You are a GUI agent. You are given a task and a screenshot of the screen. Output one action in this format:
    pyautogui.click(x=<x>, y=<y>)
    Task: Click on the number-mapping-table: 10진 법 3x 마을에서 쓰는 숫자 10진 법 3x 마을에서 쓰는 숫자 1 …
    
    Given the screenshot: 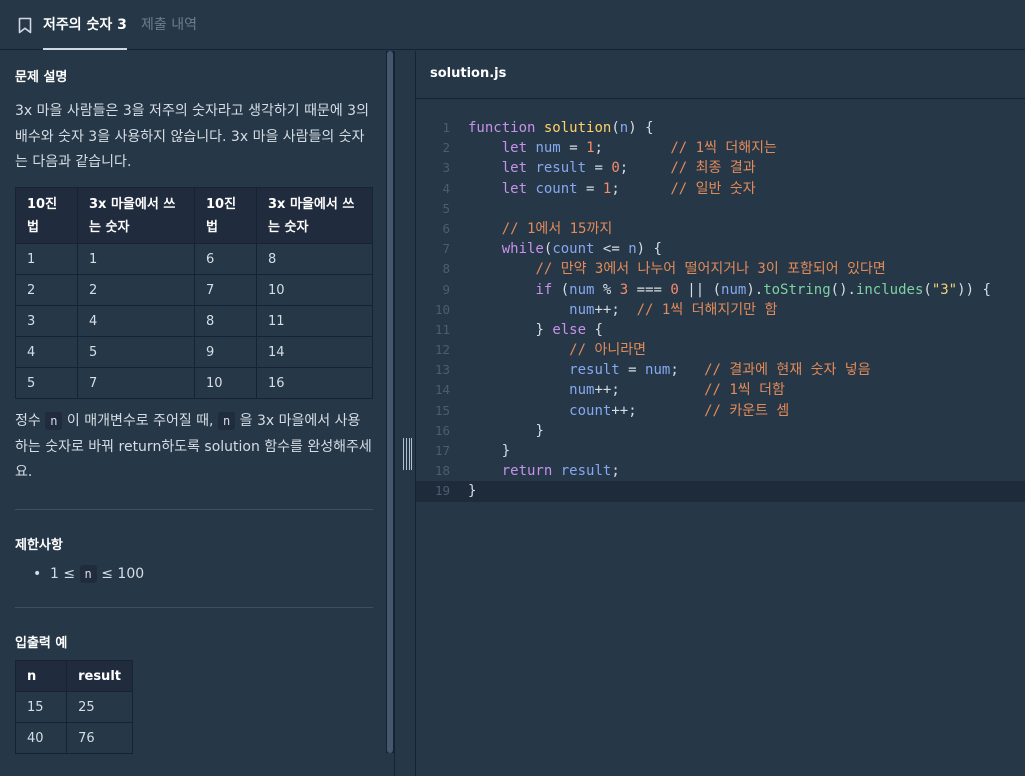 What is the action you would take?
    pyautogui.click(x=194, y=293)
    